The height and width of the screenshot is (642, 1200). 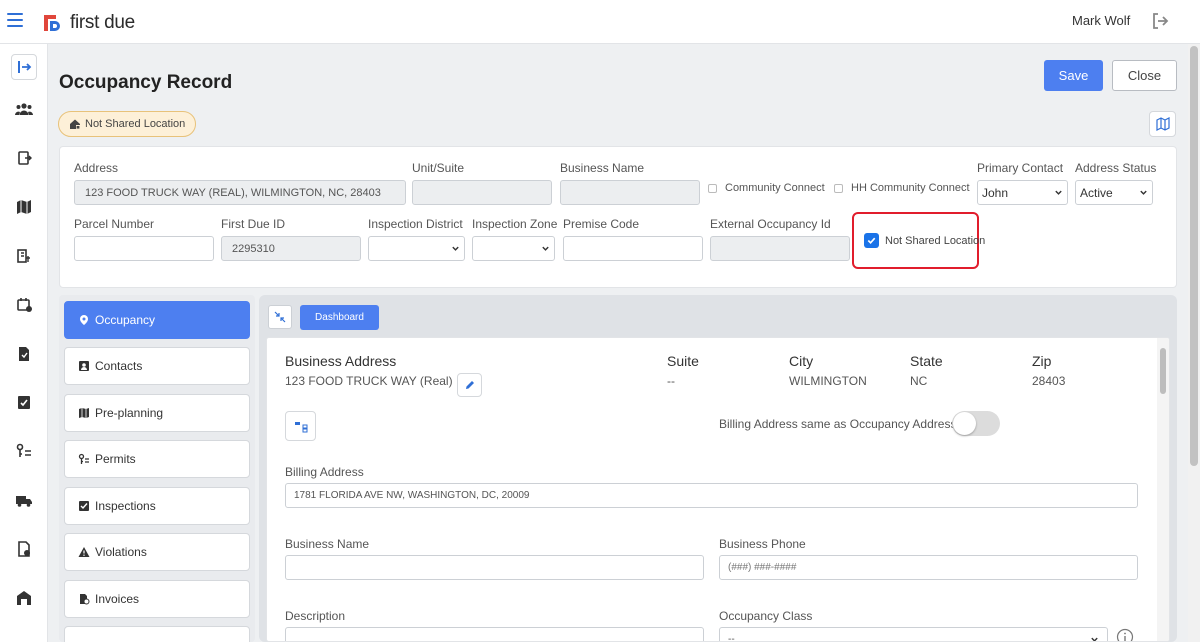 I want to click on tab-label: Inspections, so click(x=125, y=506).